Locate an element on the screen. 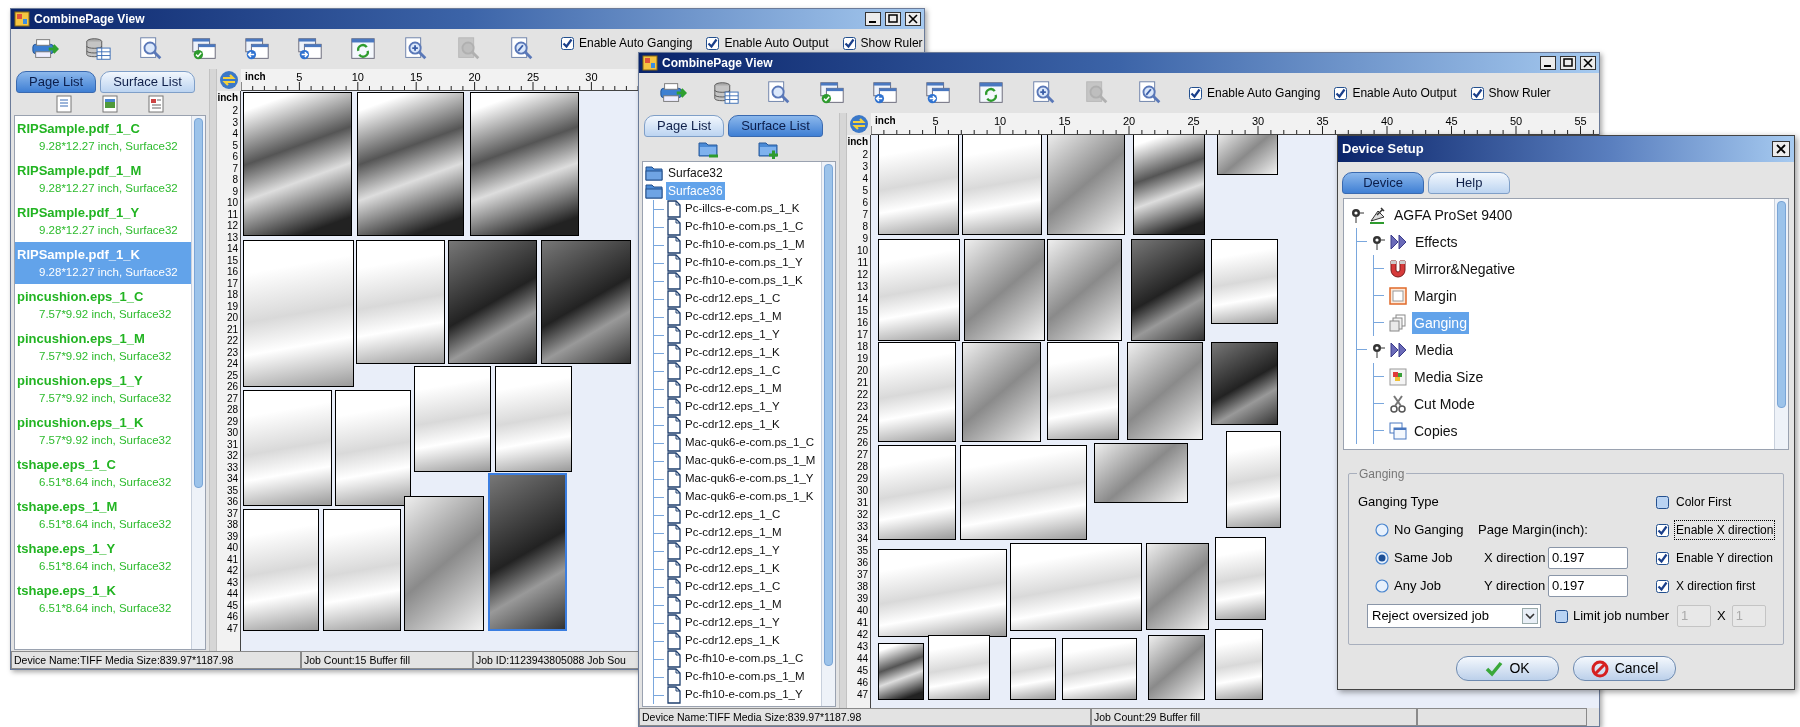 Image resolution: width=1800 pixels, height=727 pixels. ruler-label: 32 is located at coordinates (232, 456).